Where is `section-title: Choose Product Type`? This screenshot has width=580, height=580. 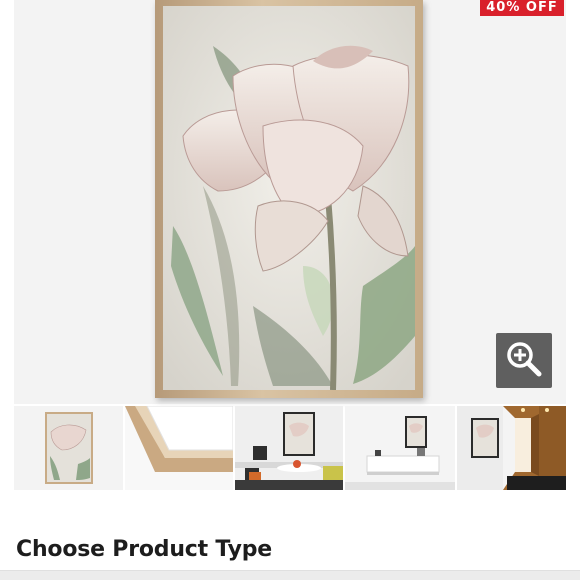 section-title: Choose Product Type is located at coordinates (144, 549).